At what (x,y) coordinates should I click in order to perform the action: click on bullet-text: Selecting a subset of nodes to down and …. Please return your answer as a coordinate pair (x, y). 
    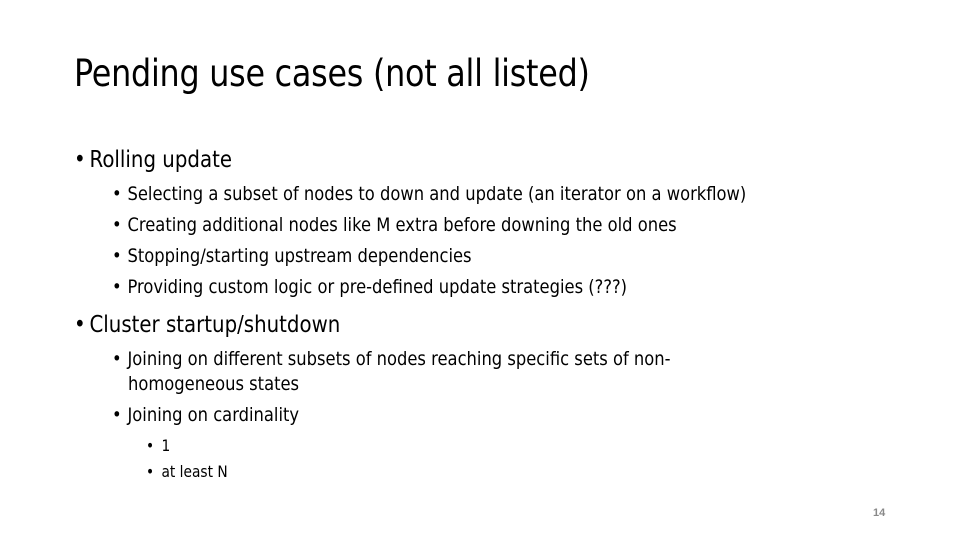
    Looking at the image, I should click on (437, 194).